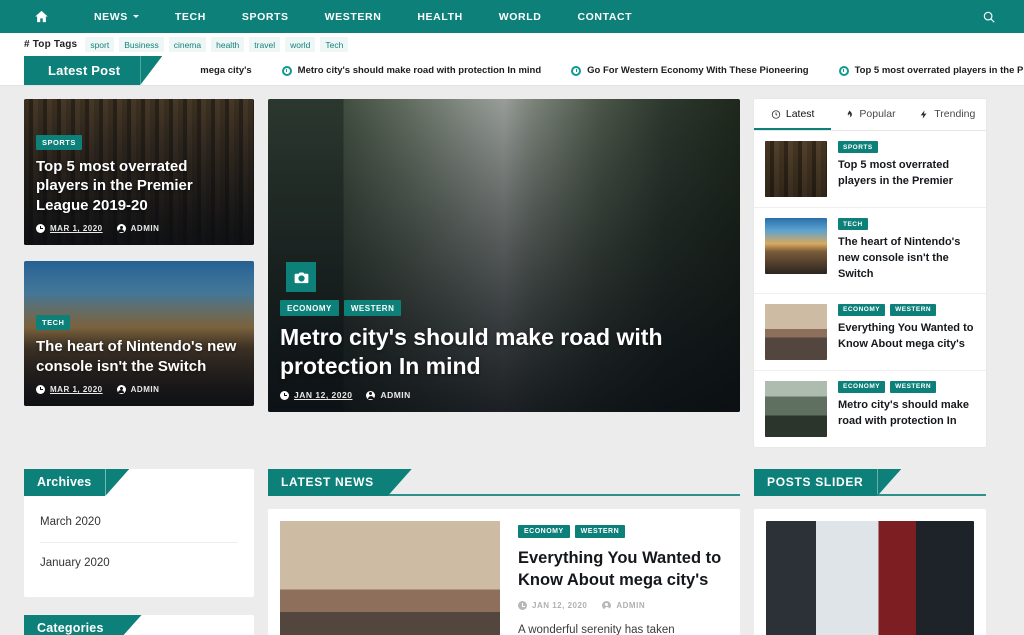  I want to click on home-icon, so click(41, 16).